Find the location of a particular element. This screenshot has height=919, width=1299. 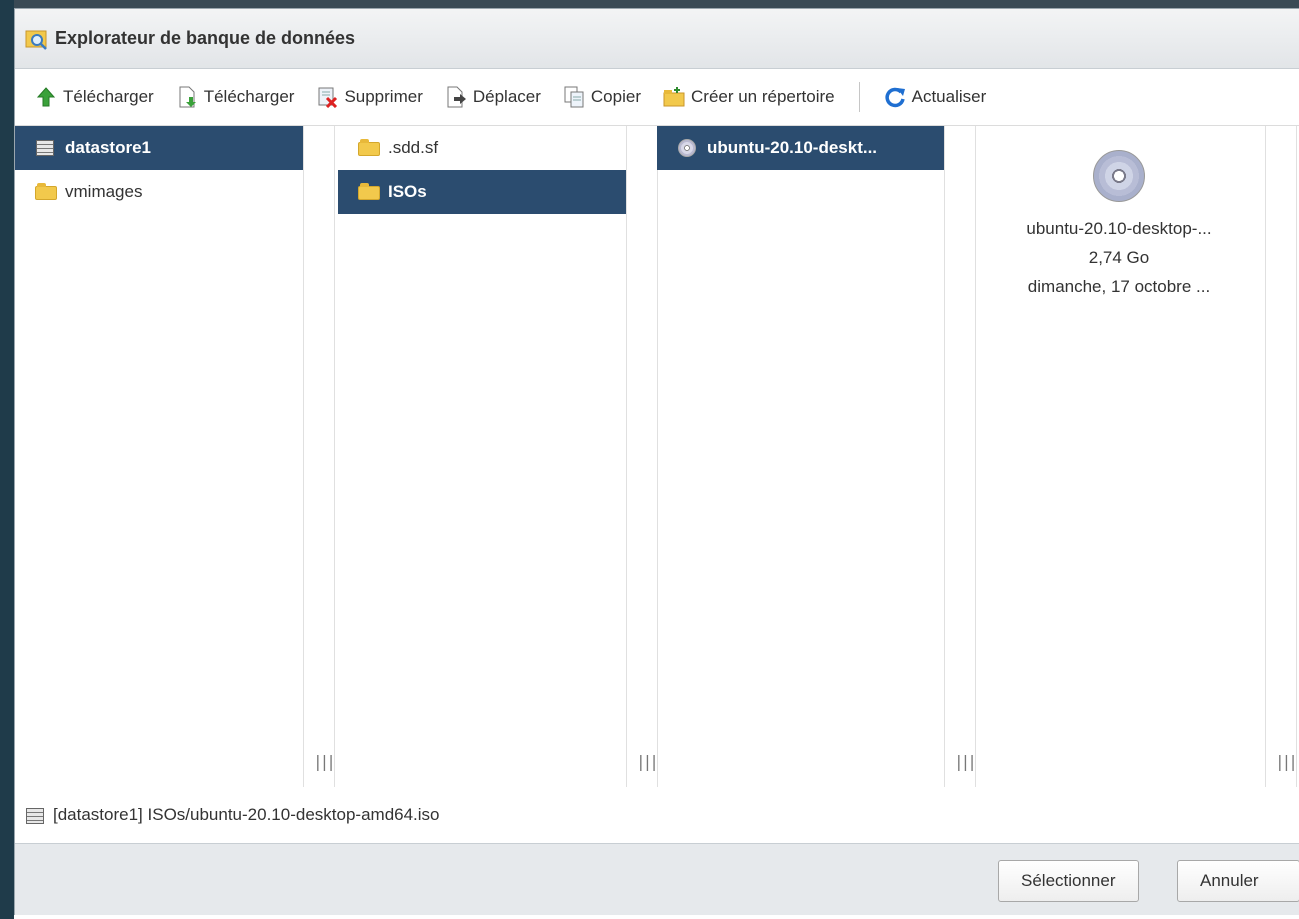

toolbar-separator is located at coordinates (859, 97).